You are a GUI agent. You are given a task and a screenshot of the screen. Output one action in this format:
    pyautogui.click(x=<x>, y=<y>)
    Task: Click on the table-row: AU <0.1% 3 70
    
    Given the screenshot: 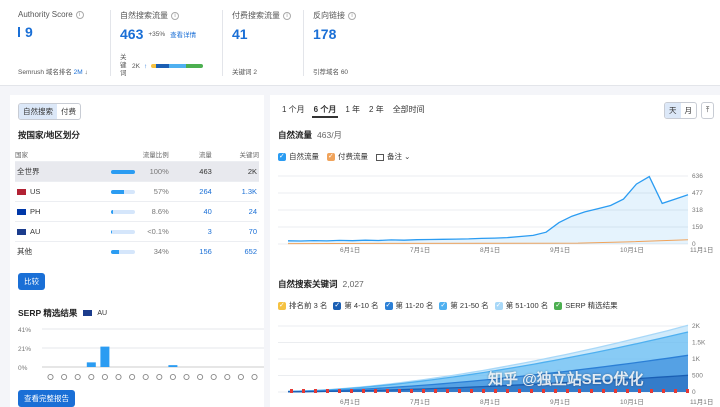 What is the action you would take?
    pyautogui.click(x=137, y=230)
    